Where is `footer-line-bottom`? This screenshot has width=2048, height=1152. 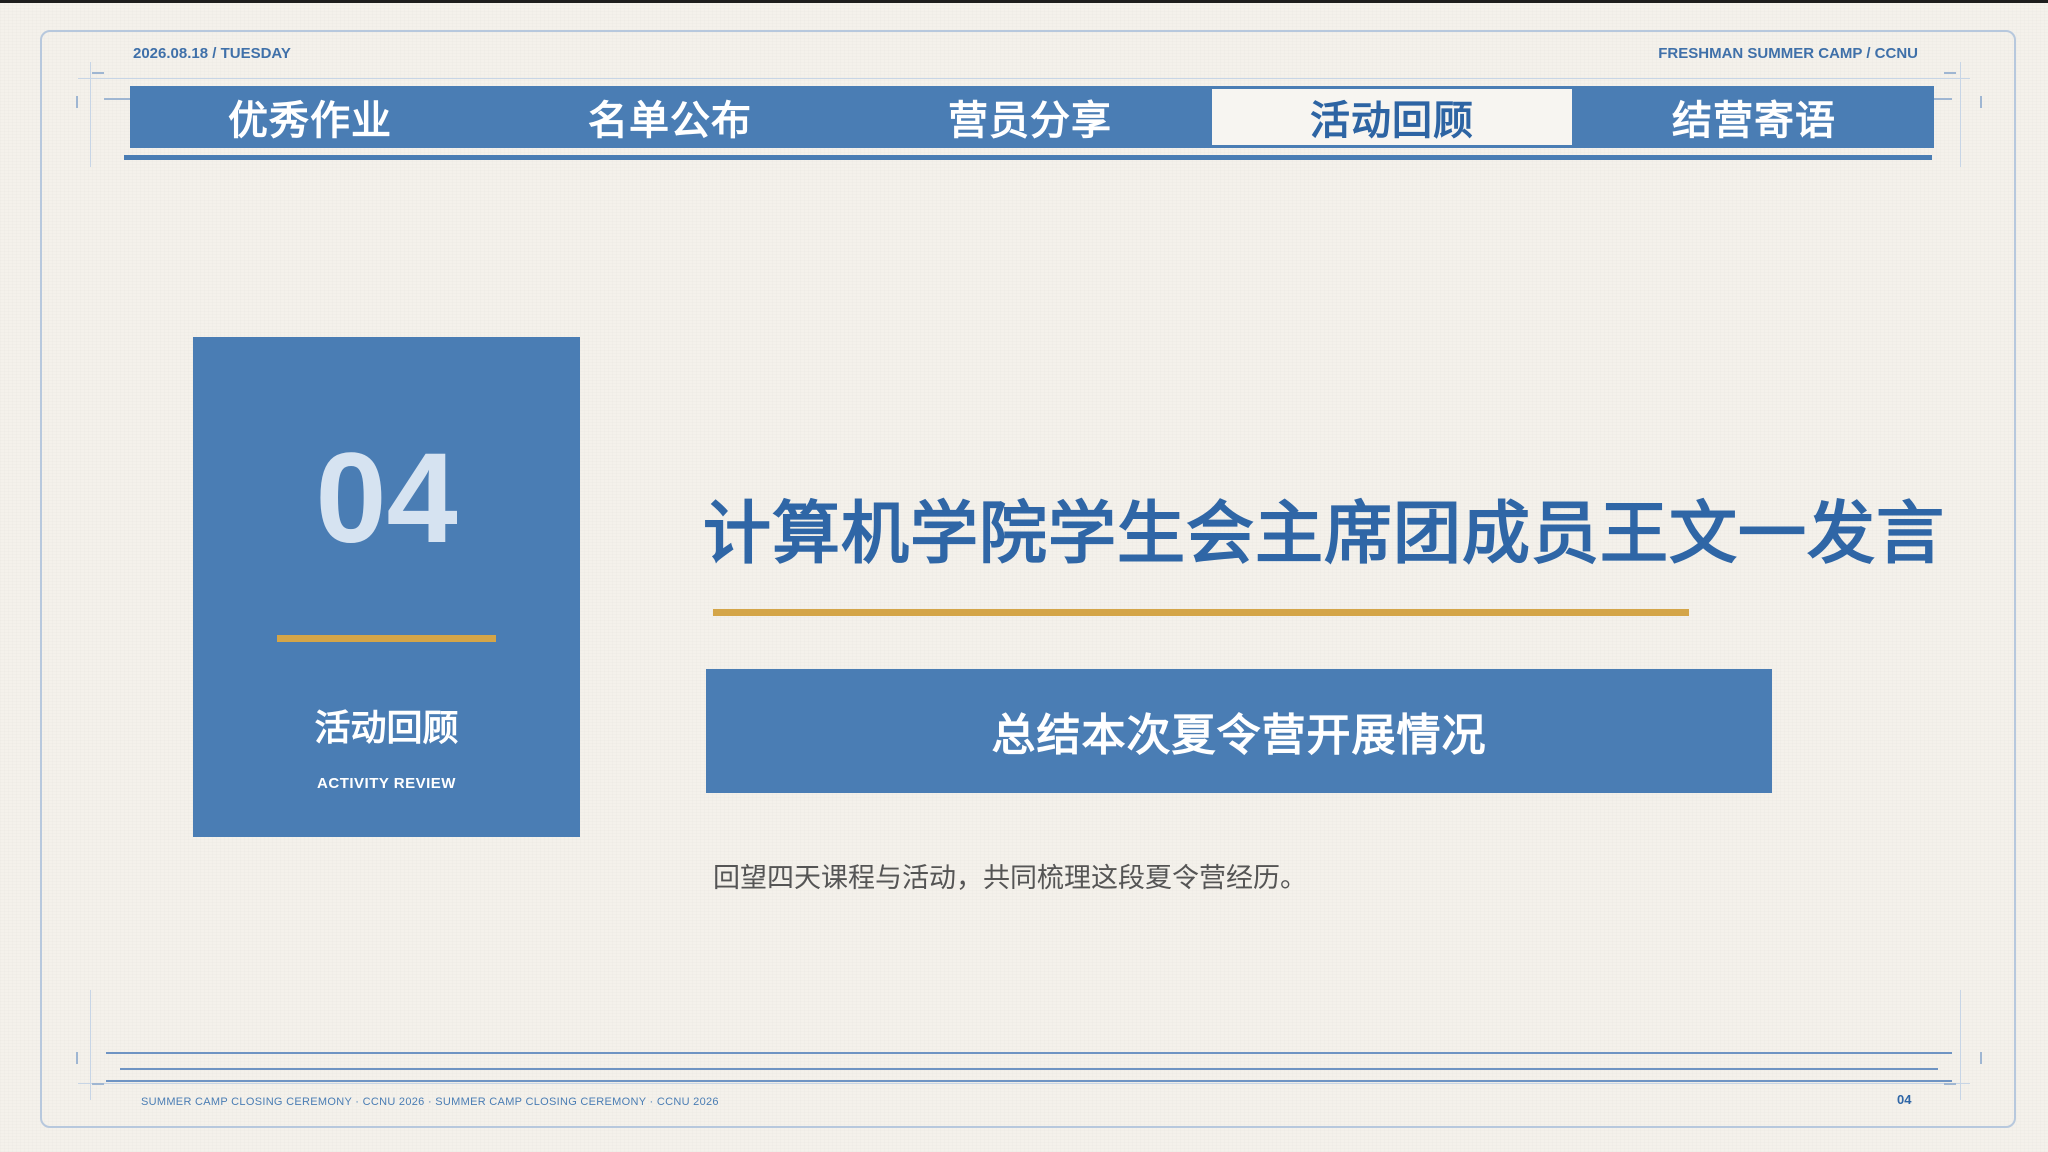
footer-line-bottom is located at coordinates (1029, 1081).